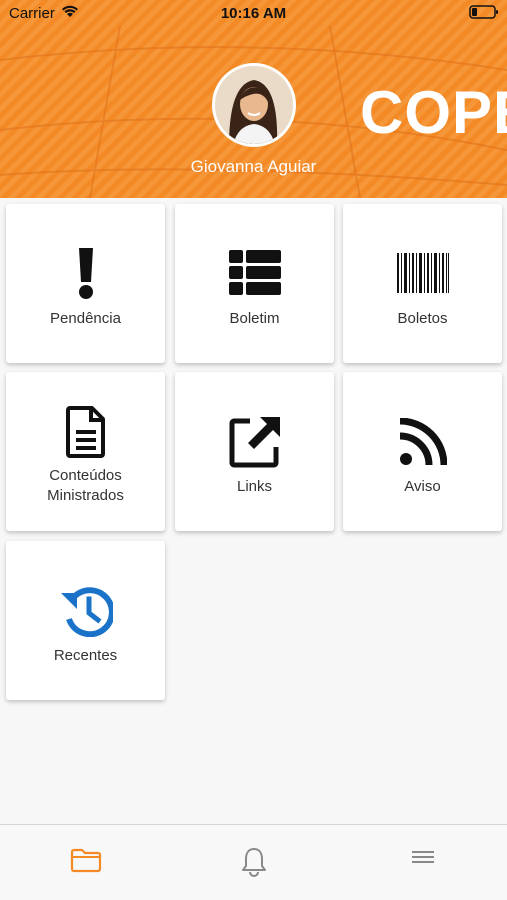  Describe the element at coordinates (85, 611) in the screenshot. I see `history-icon` at that location.